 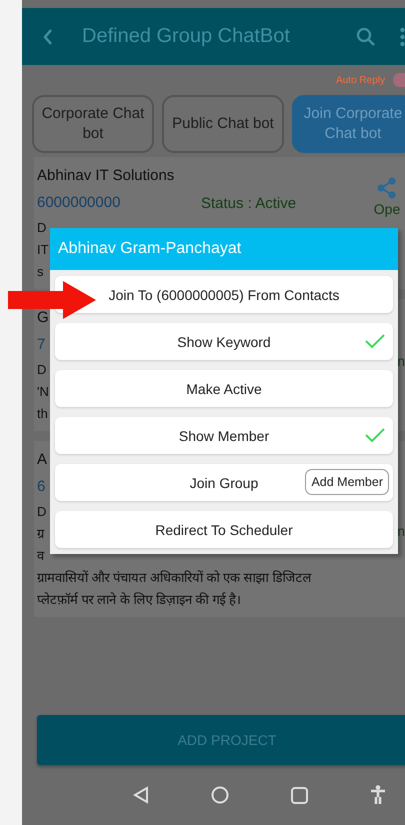 What do you see at coordinates (366, 36) in the screenshot?
I see `search-icon` at bounding box center [366, 36].